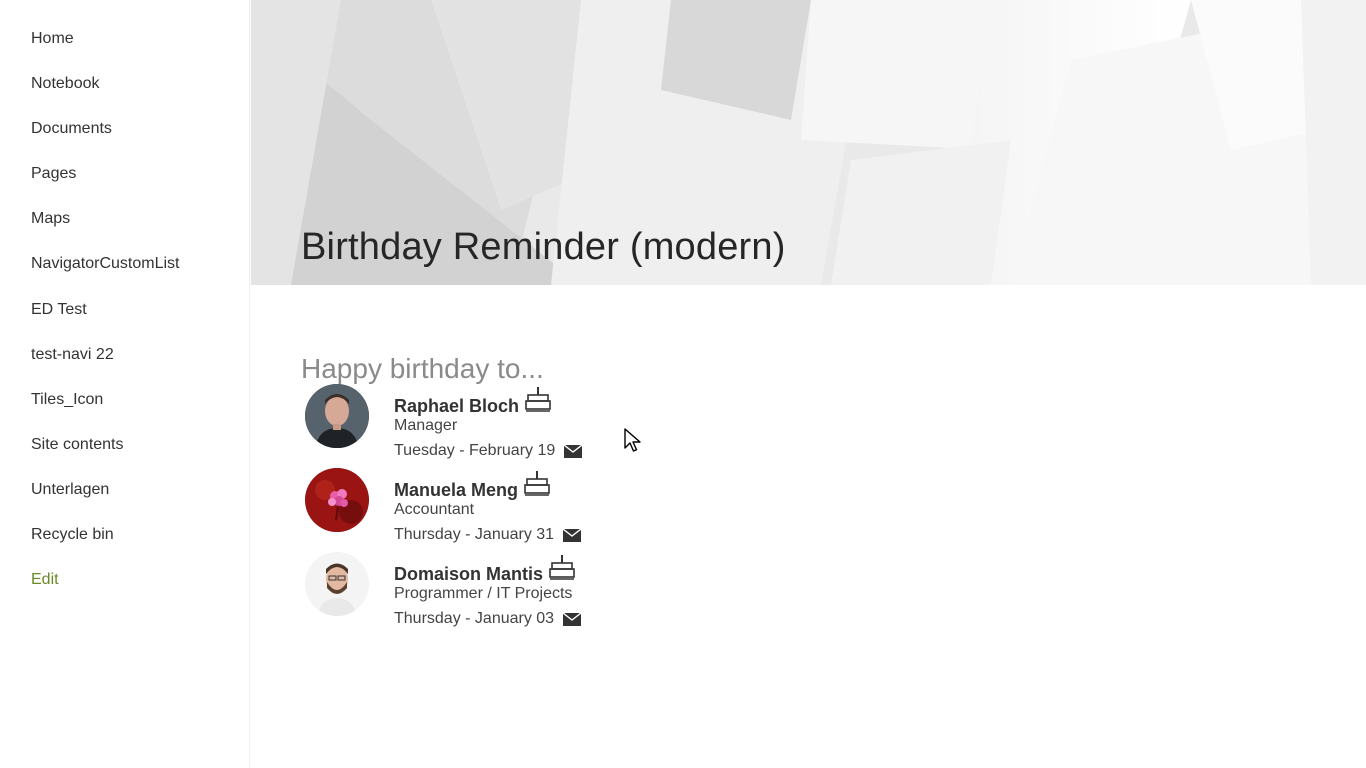 This screenshot has width=1366, height=768. Describe the element at coordinates (488, 619) in the screenshot. I see `person-birthday-date: Thursday - January 03` at that location.